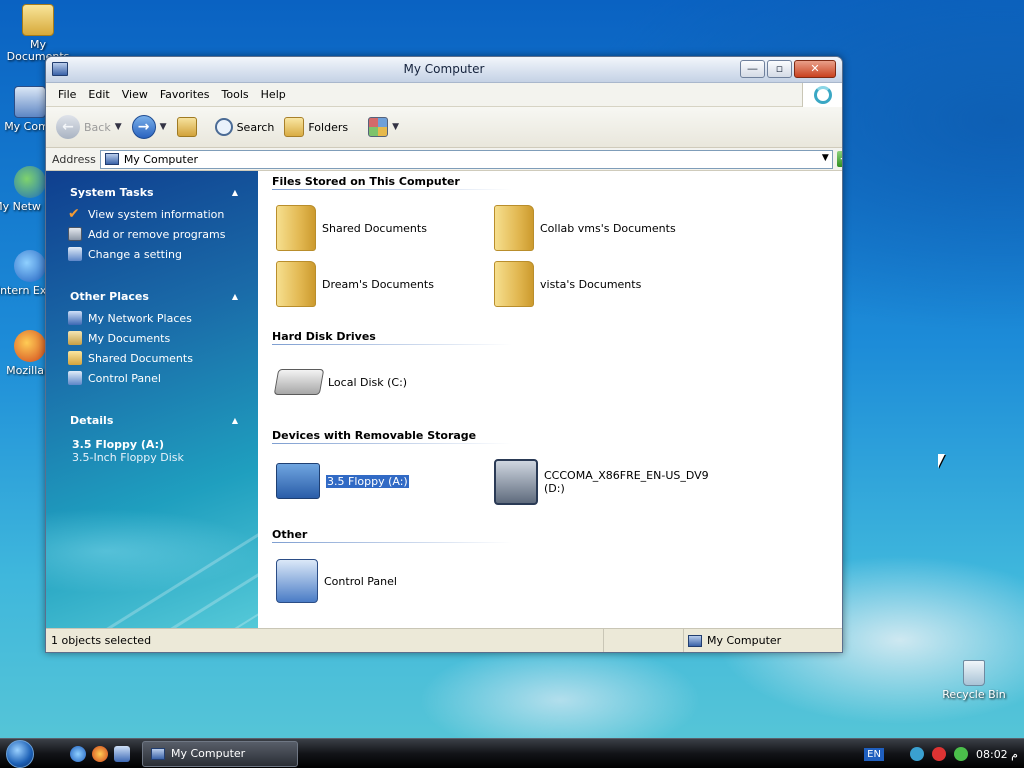 This screenshot has width=1024, height=768. I want to click on place-label: My Network Places, so click(140, 318).